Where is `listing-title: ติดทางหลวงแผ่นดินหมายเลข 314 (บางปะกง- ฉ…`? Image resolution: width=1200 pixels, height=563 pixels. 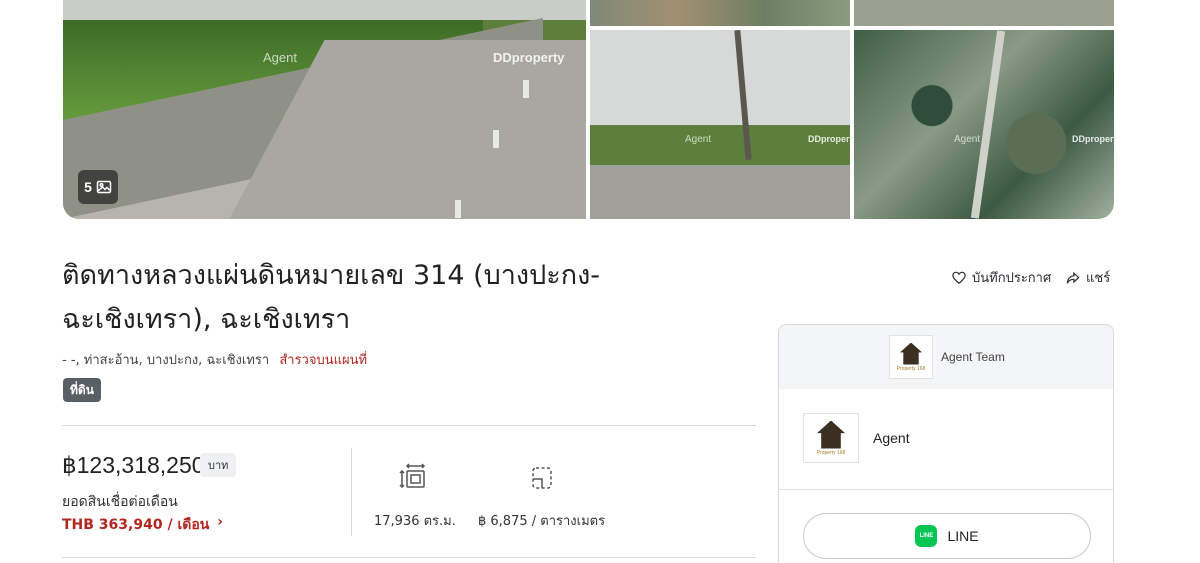 listing-title: ติดทางหลวงแผ่นดินหมายเลข 314 (บางปะกง- ฉ… is located at coordinates (382, 298).